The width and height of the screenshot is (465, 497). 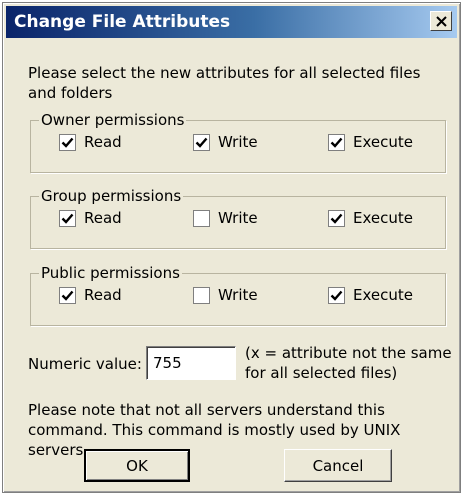 I want to click on public-execute-checkbox: Execute, so click(x=370, y=295).